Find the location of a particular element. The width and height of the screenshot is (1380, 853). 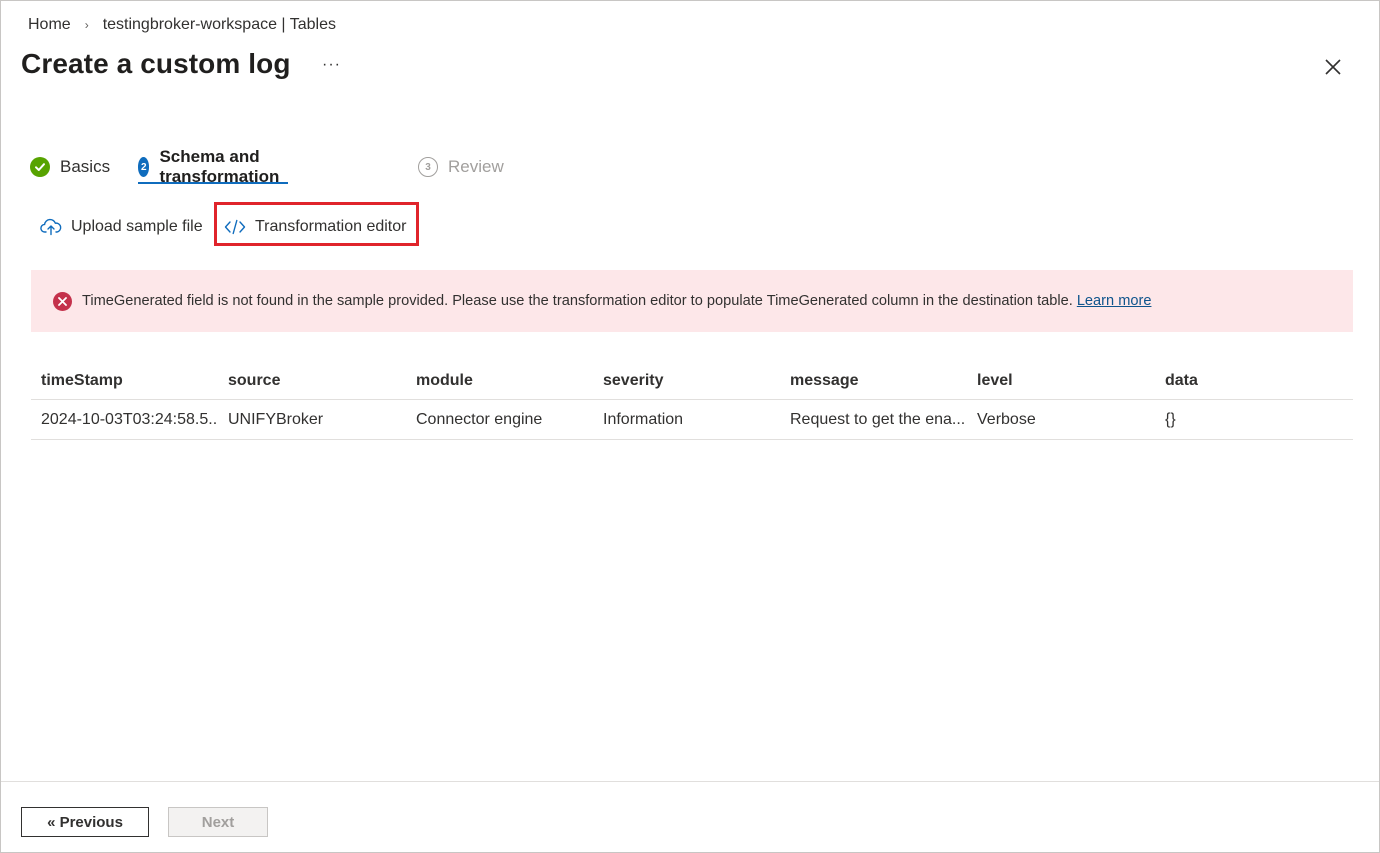

previous-button: « Previous is located at coordinates (85, 822).